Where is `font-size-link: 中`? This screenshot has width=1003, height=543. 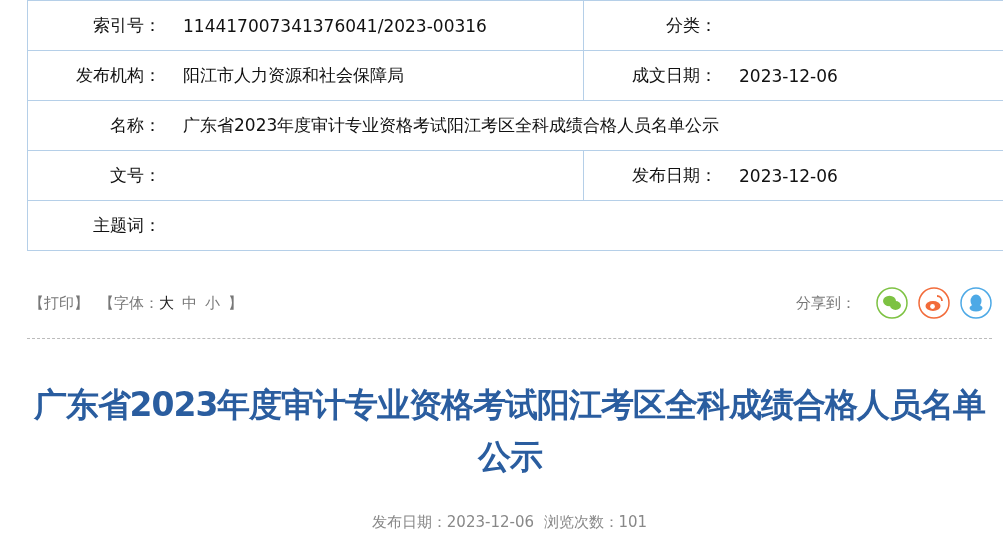 font-size-link: 中 is located at coordinates (189, 303).